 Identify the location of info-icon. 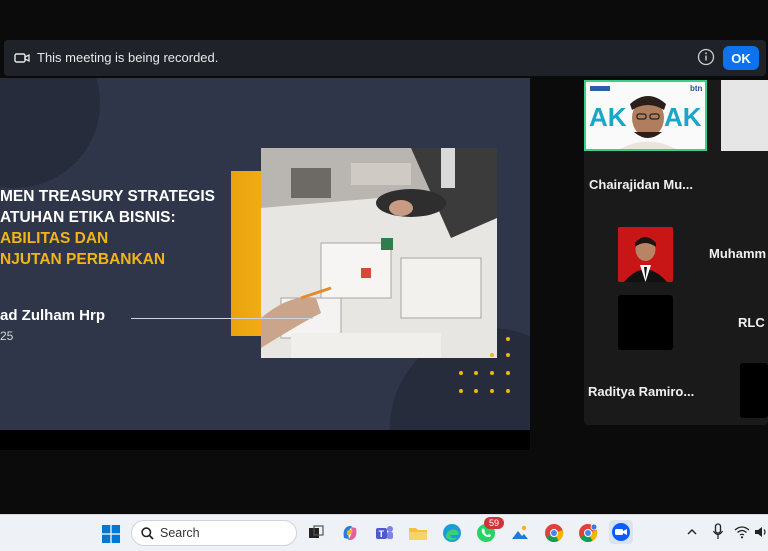
(706, 57).